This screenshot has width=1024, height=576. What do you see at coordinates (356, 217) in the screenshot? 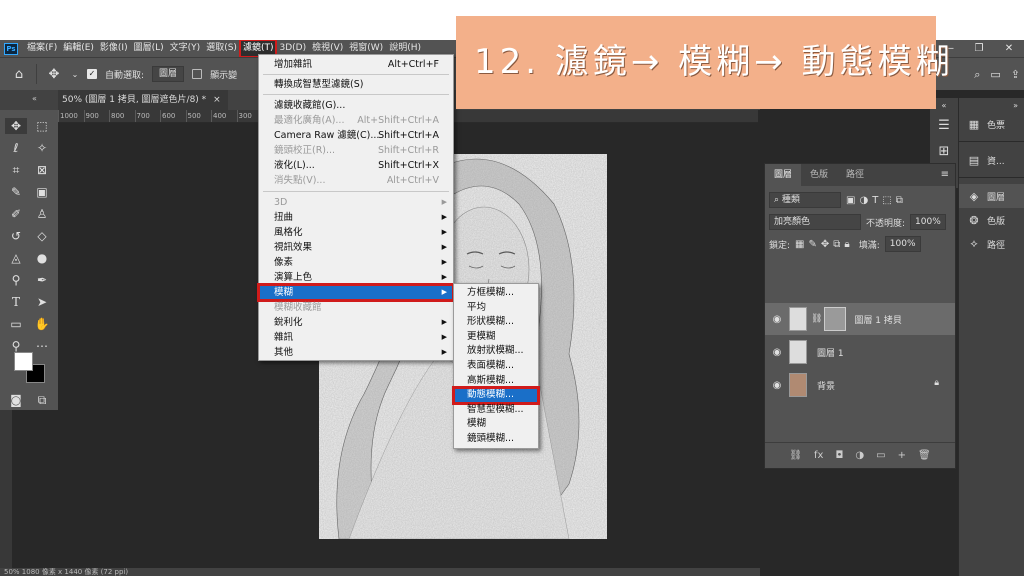
I see `menu-item-distort: 扭曲 ▶` at bounding box center [356, 217].